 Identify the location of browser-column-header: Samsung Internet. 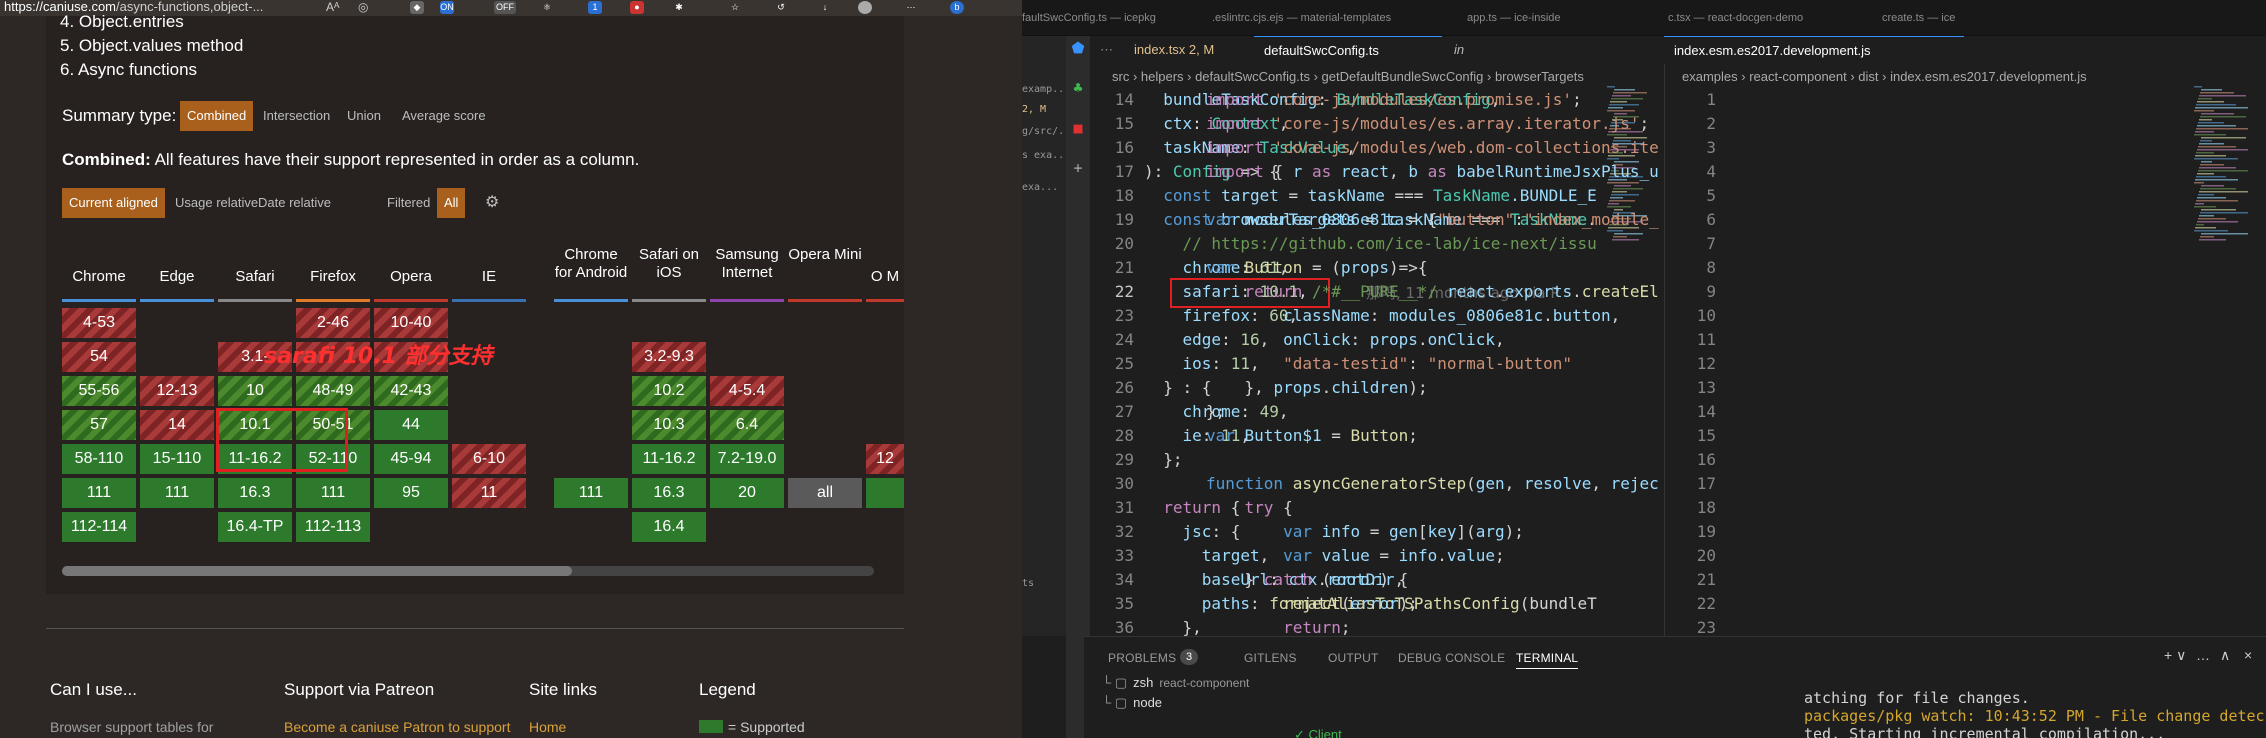
(747, 264).